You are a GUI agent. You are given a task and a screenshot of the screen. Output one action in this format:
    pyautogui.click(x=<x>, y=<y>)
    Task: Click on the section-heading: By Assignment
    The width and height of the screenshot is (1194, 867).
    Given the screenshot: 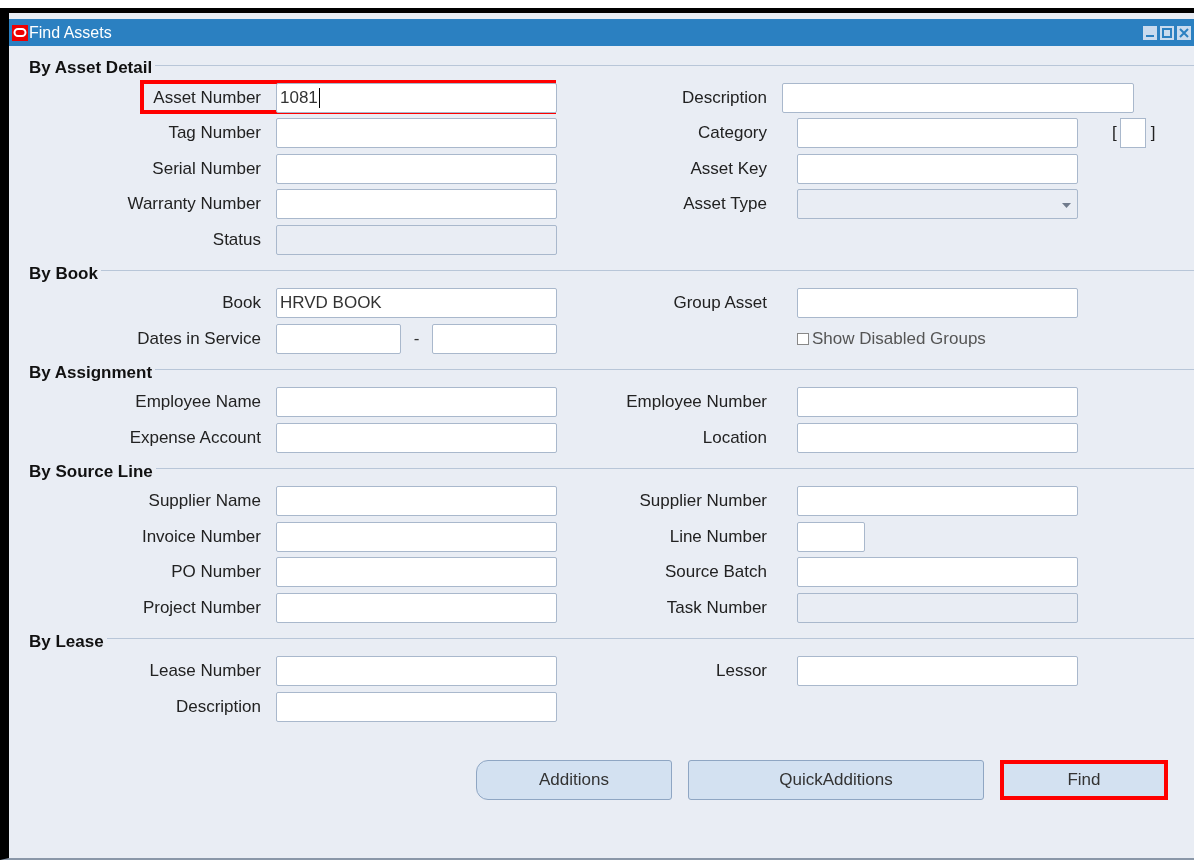 What is the action you would take?
    pyautogui.click(x=91, y=372)
    